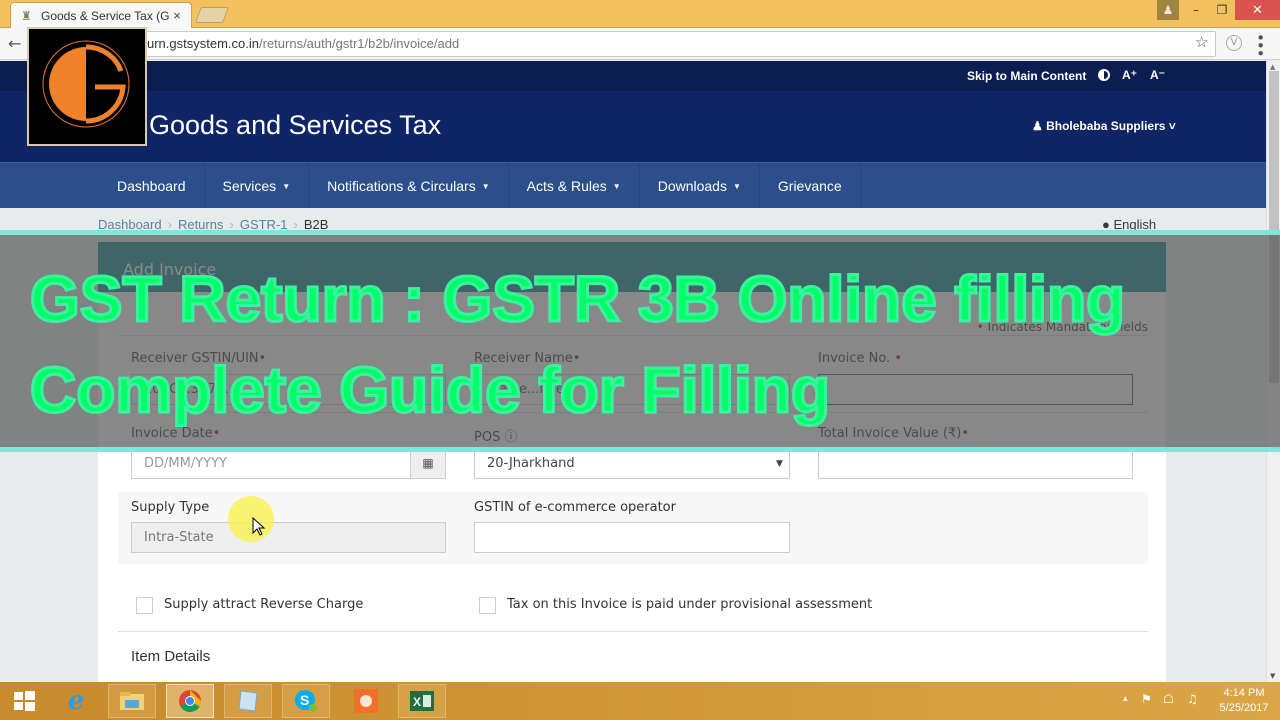 This screenshot has width=1280, height=720. What do you see at coordinates (264, 604) in the screenshot?
I see `reverse-charge-label: Supply attract Reverse Charge` at bounding box center [264, 604].